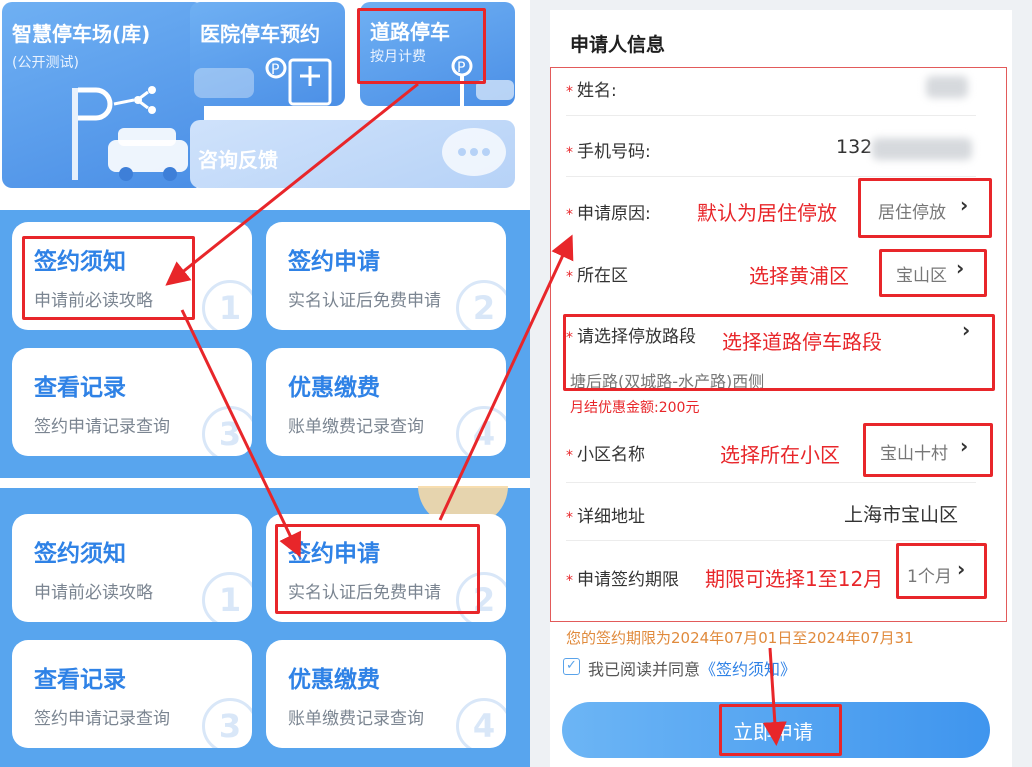  I want to click on district-label: * 所在区, so click(597, 273).